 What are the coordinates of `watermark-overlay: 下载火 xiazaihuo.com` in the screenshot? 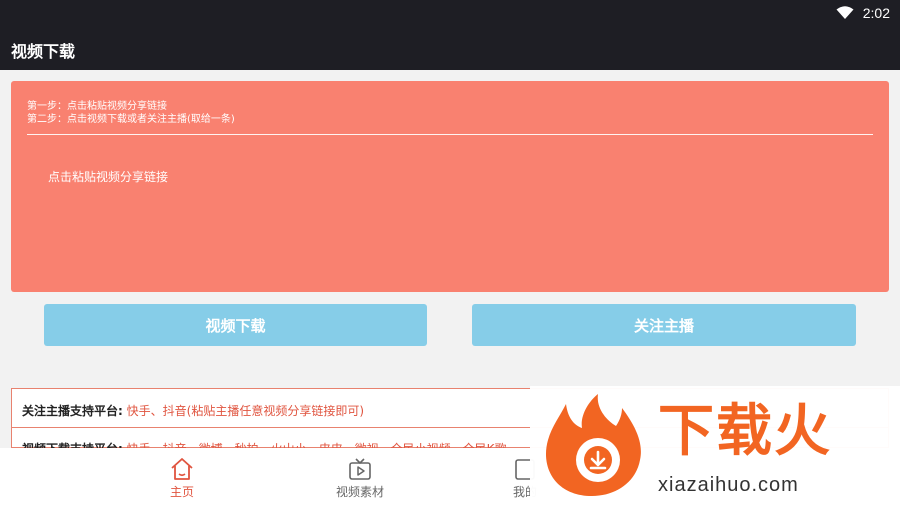 It's located at (715, 446).